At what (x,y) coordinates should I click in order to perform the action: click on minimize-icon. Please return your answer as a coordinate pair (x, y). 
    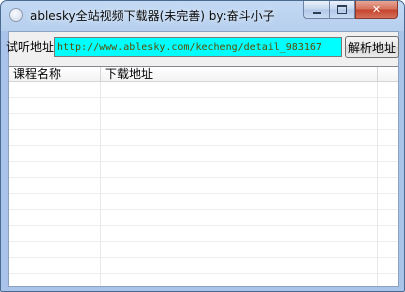
    Looking at the image, I should click on (316, 12).